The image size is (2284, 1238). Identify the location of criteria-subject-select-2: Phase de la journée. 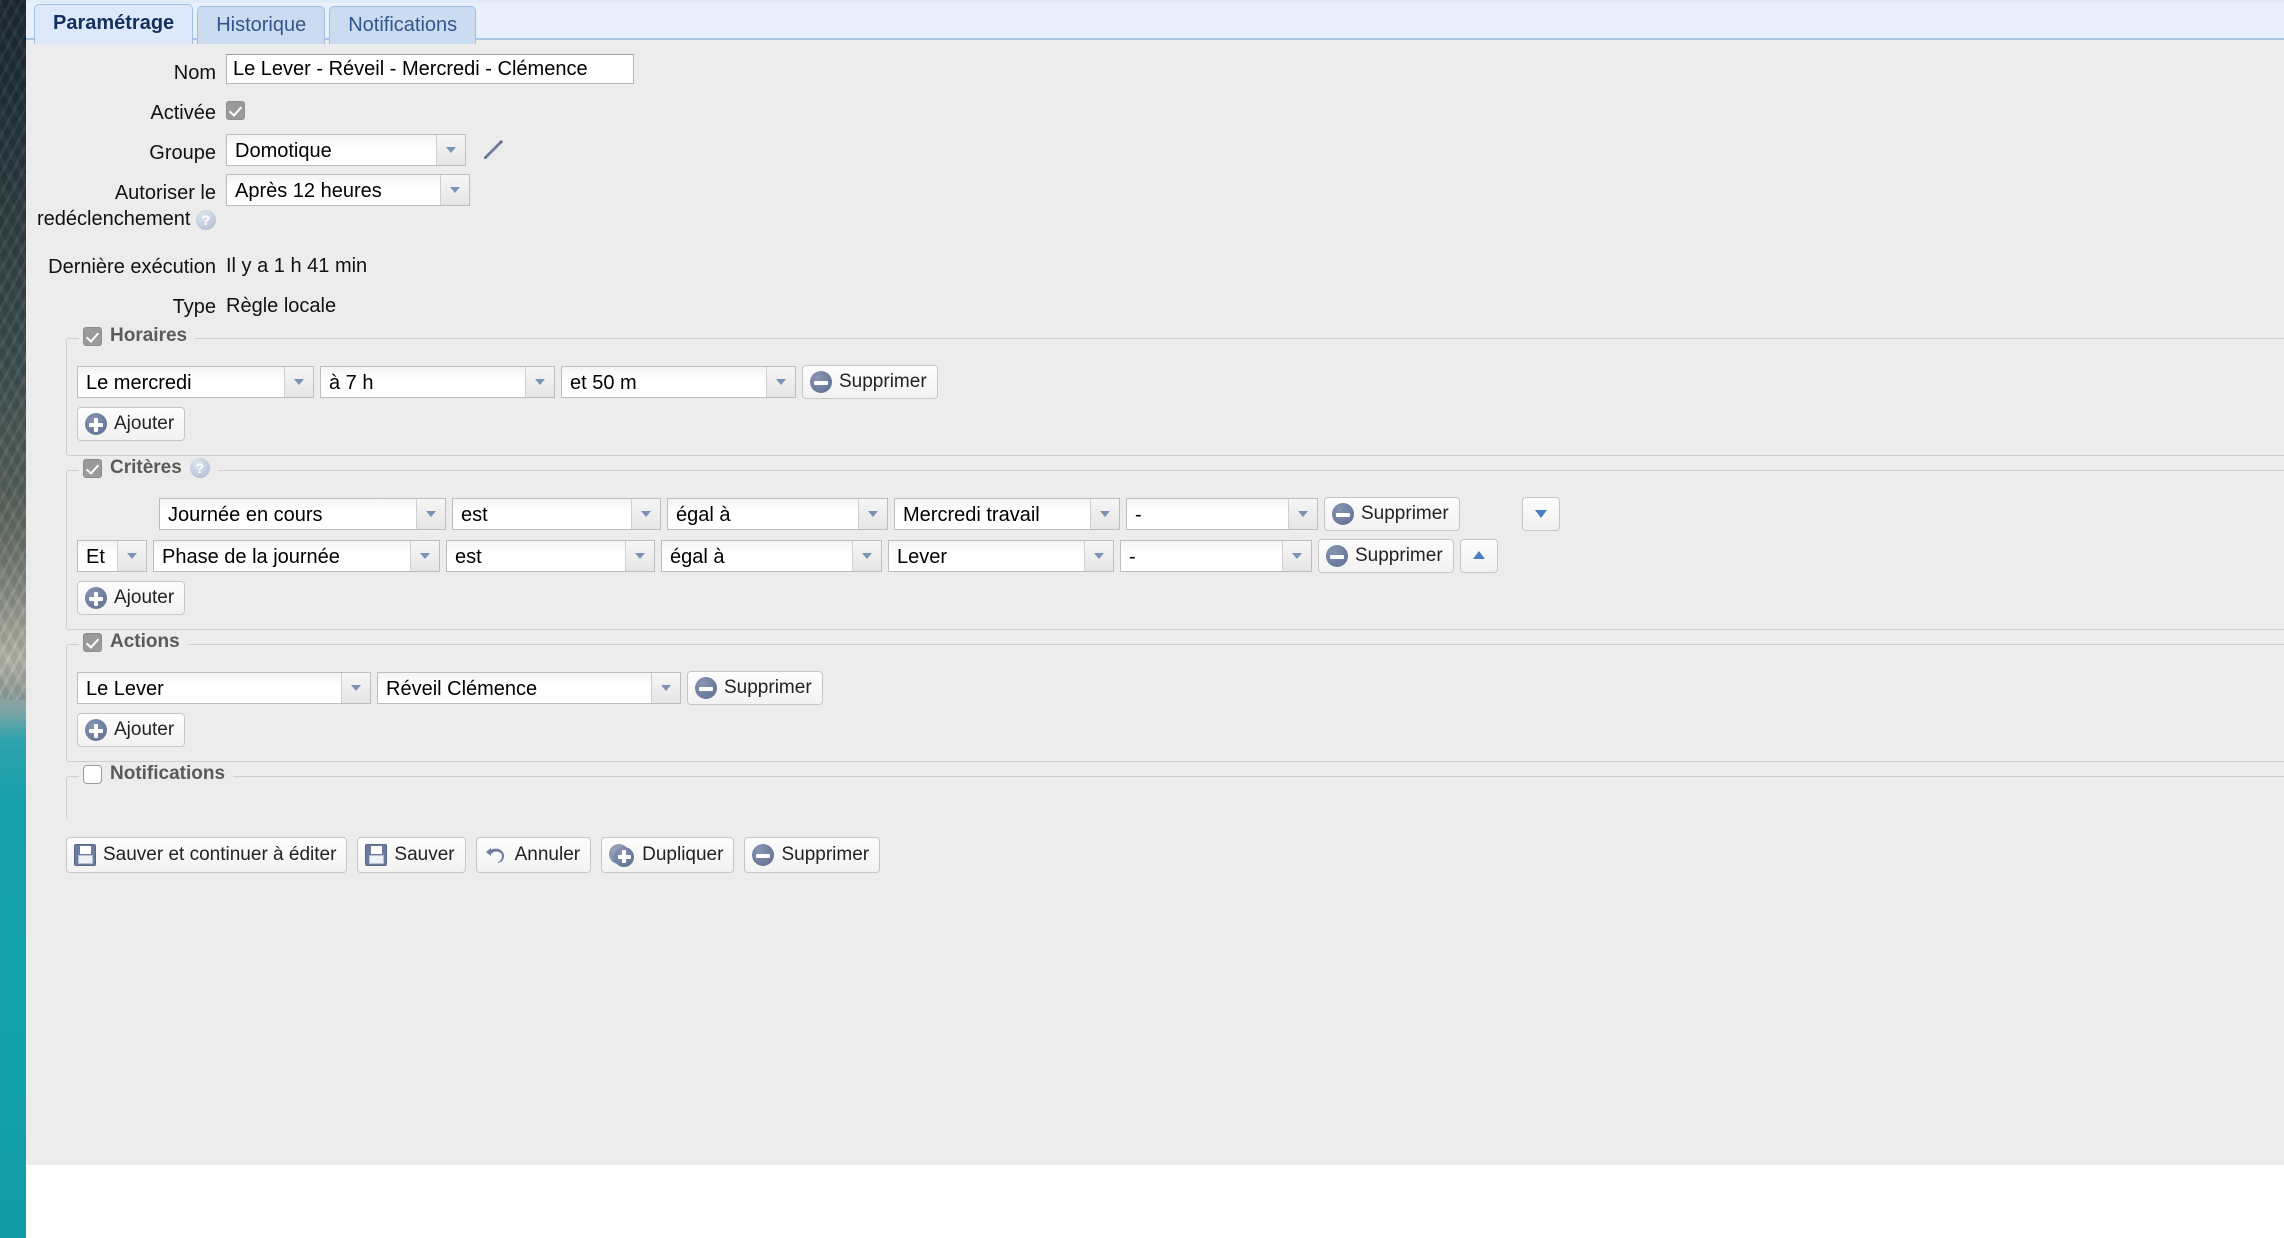
(296, 556).